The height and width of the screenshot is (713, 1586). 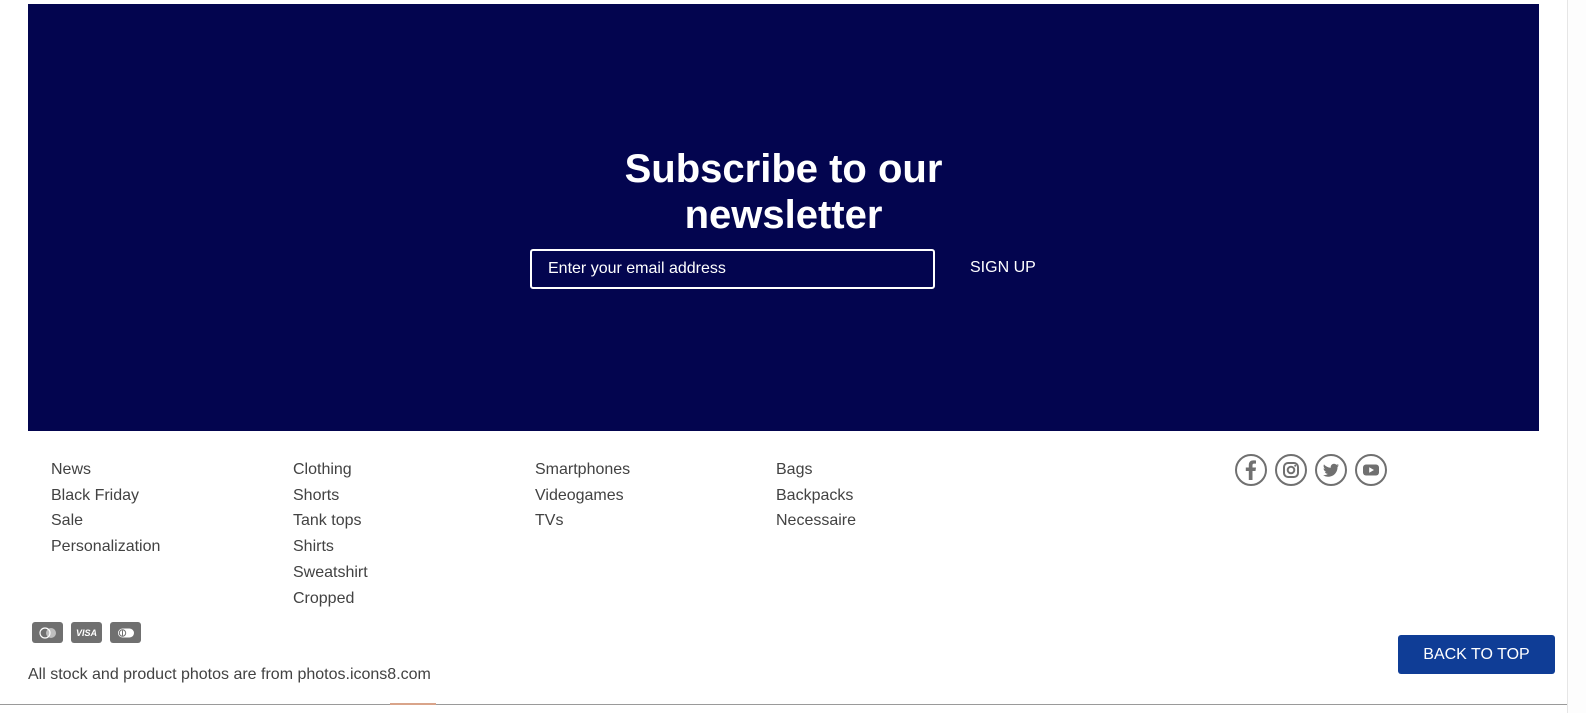 I want to click on payment-methods: VISA, so click(x=86, y=632).